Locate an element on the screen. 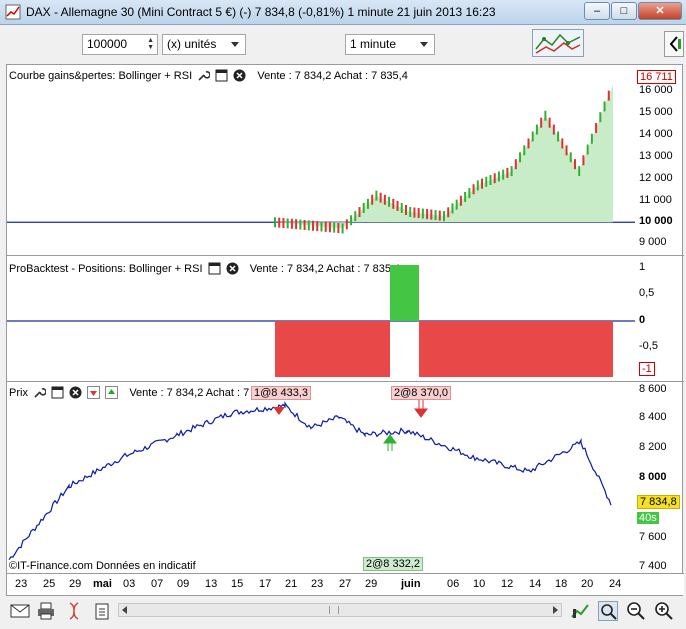 This screenshot has height=629, width=686. price-axis-tick: 8 600 is located at coordinates (653, 389).